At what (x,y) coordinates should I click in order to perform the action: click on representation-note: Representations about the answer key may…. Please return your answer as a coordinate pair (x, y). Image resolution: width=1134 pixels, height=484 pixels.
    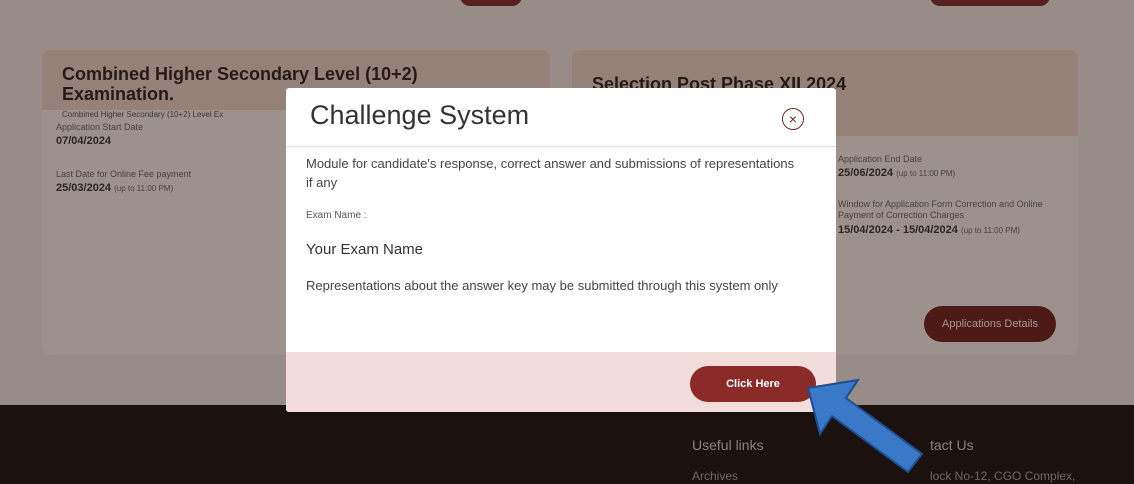
    Looking at the image, I should click on (542, 285).